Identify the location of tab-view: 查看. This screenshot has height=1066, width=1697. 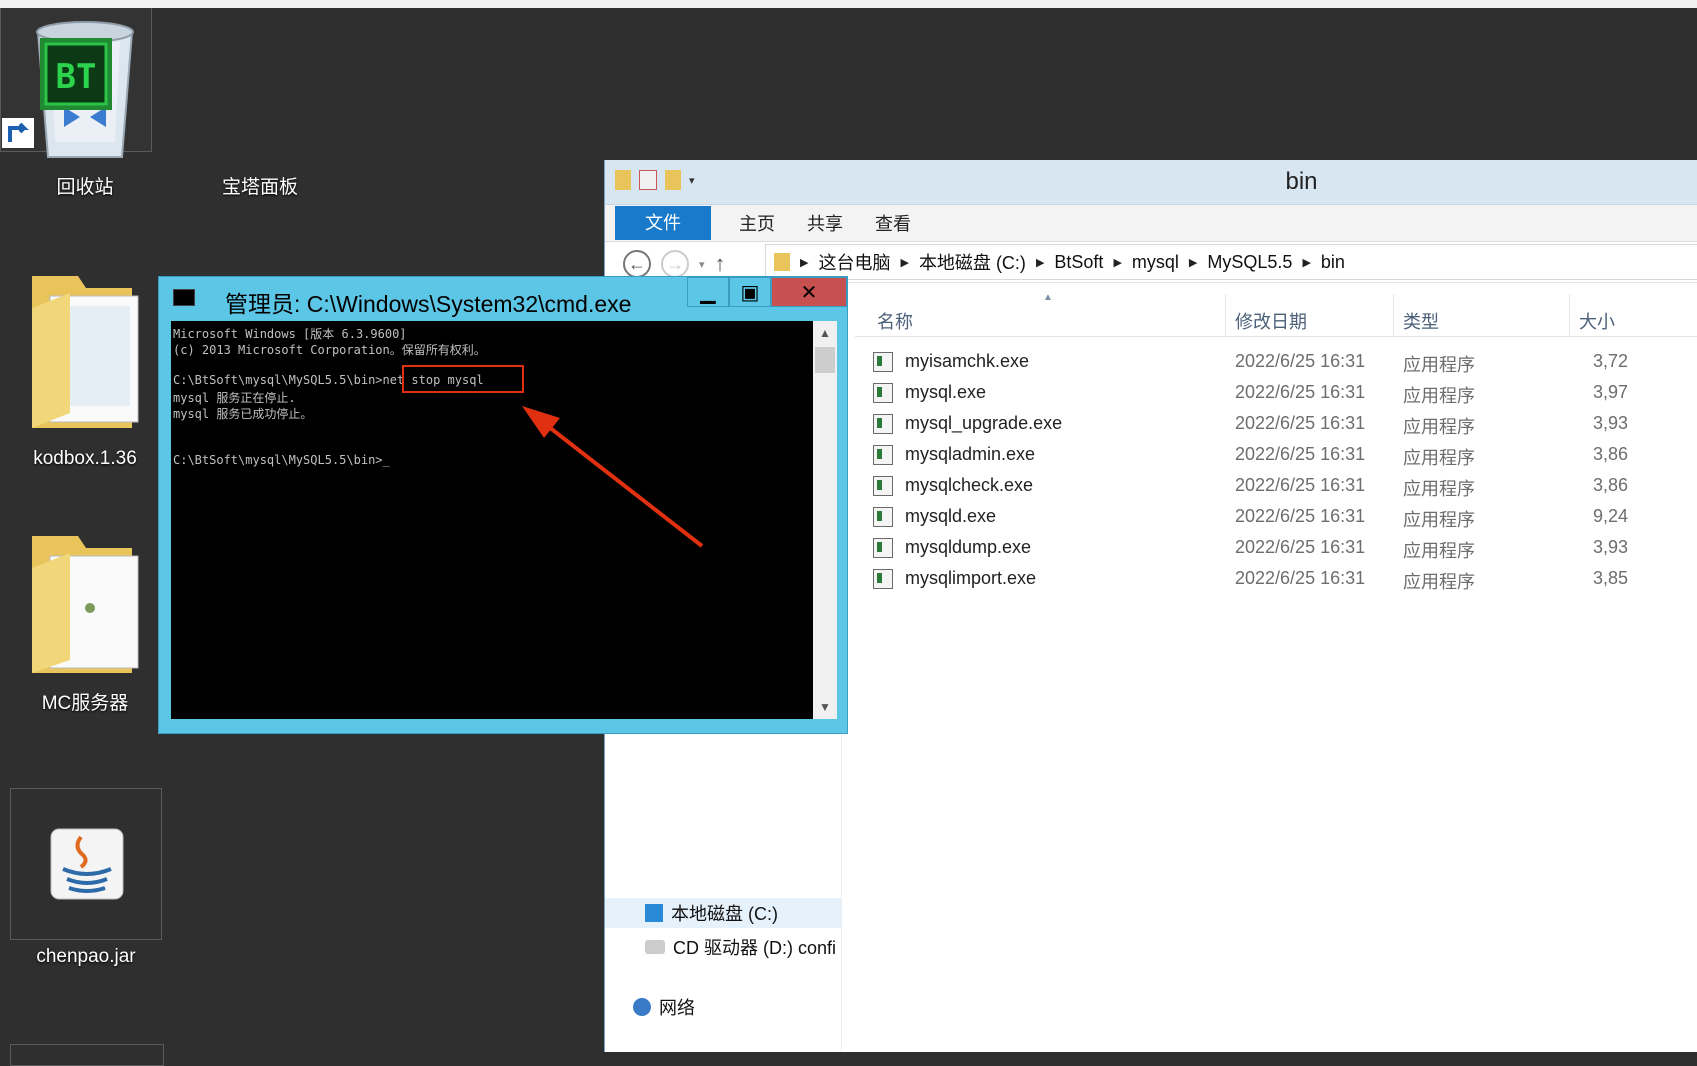
(893, 223).